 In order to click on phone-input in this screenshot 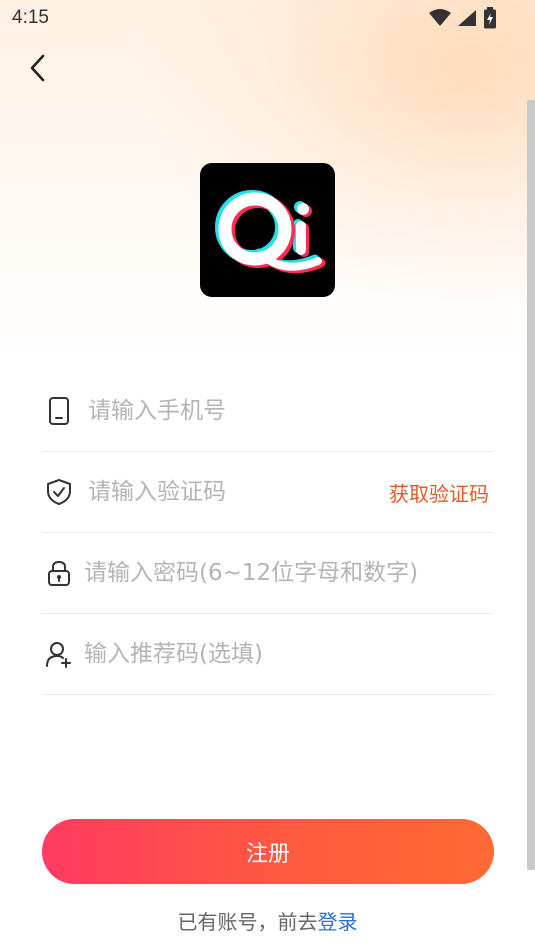, I will do `click(290, 411)`.